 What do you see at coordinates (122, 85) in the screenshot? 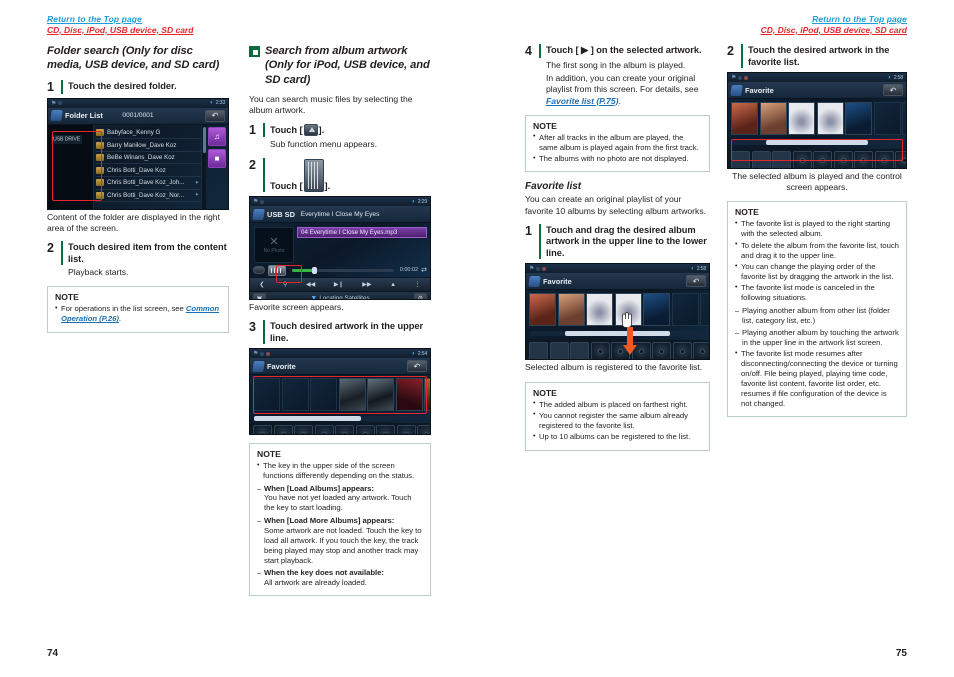
I see `step-text: Touch the desired folder.` at bounding box center [122, 85].